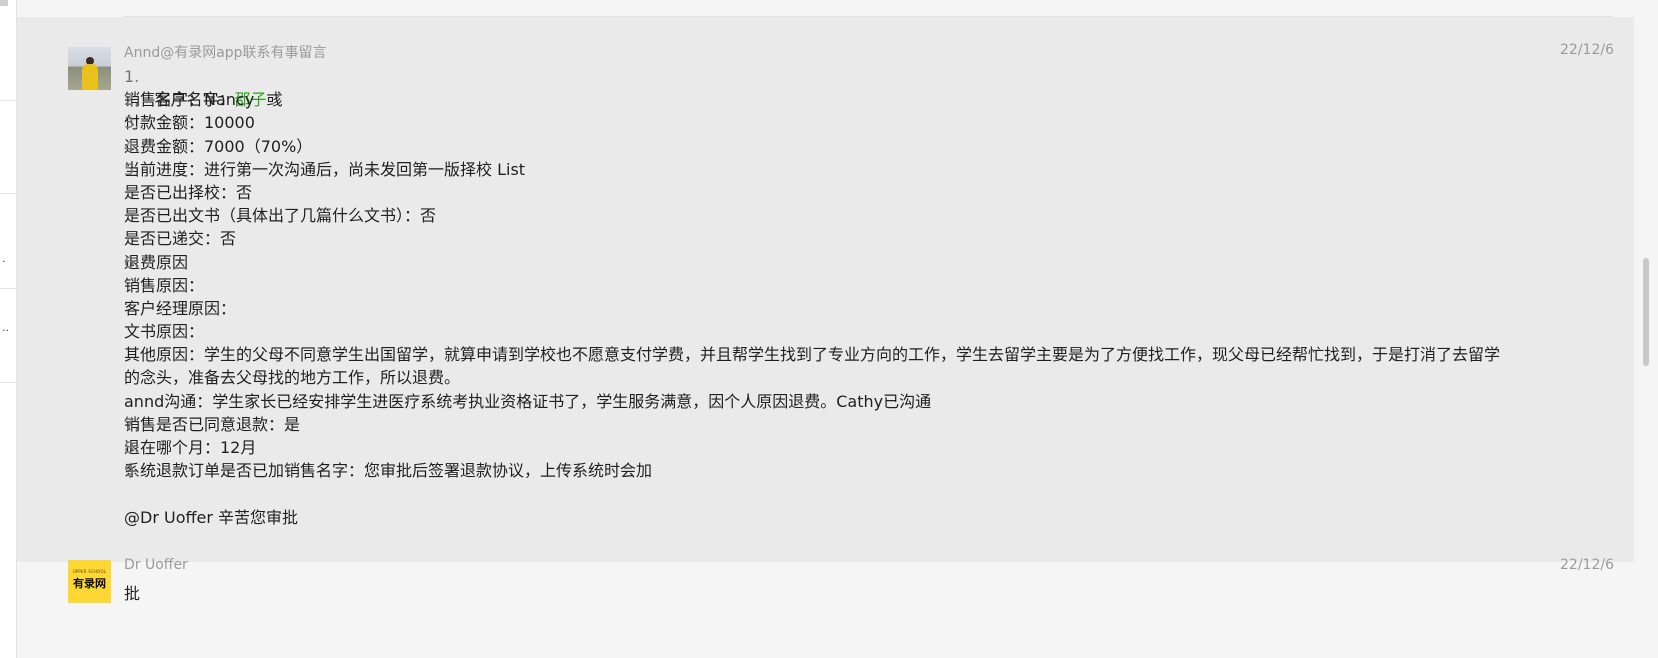 The height and width of the screenshot is (658, 1658). What do you see at coordinates (132, 146) in the screenshot?
I see `list-number: 4.` at bounding box center [132, 146].